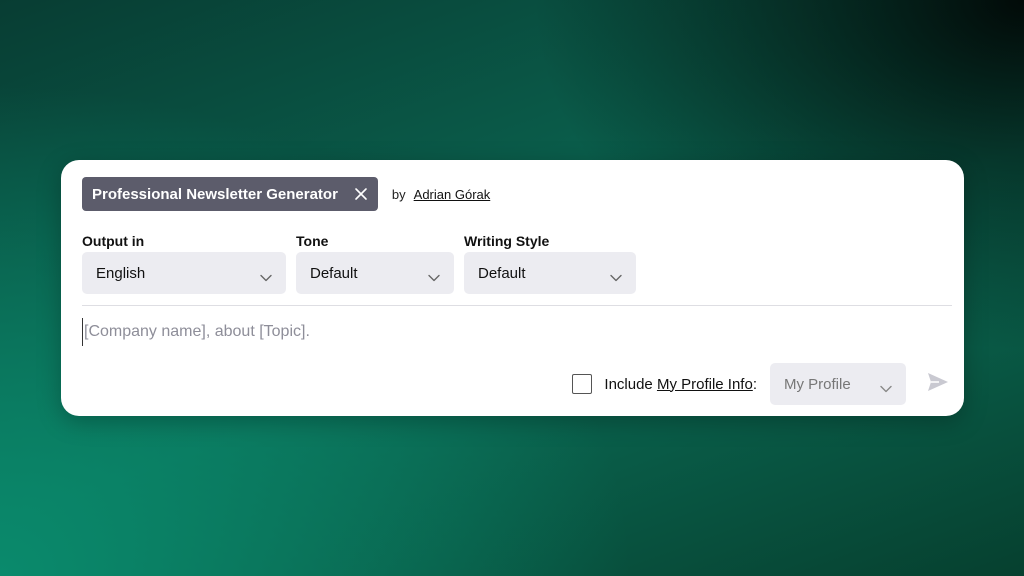 This screenshot has height=576, width=1024. I want to click on output-language-value: English, so click(121, 273).